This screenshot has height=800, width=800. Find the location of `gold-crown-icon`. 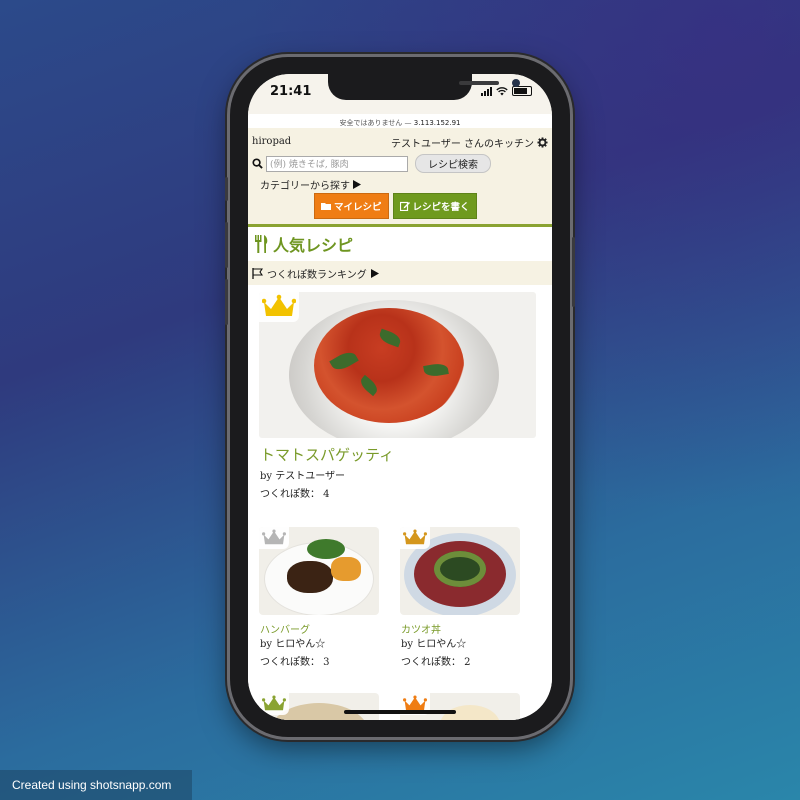

gold-crown-icon is located at coordinates (279, 305).